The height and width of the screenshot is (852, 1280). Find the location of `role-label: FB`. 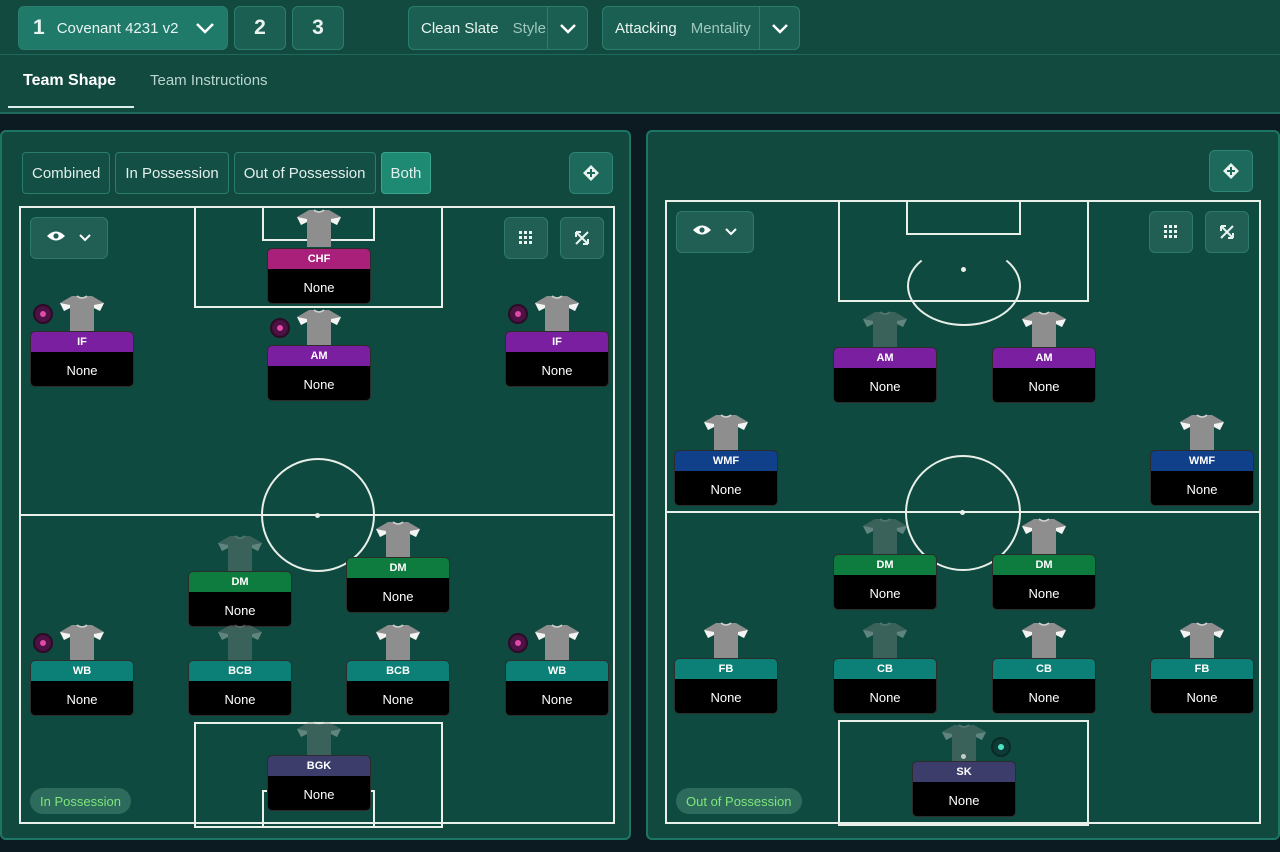

role-label: FB is located at coordinates (1202, 669).